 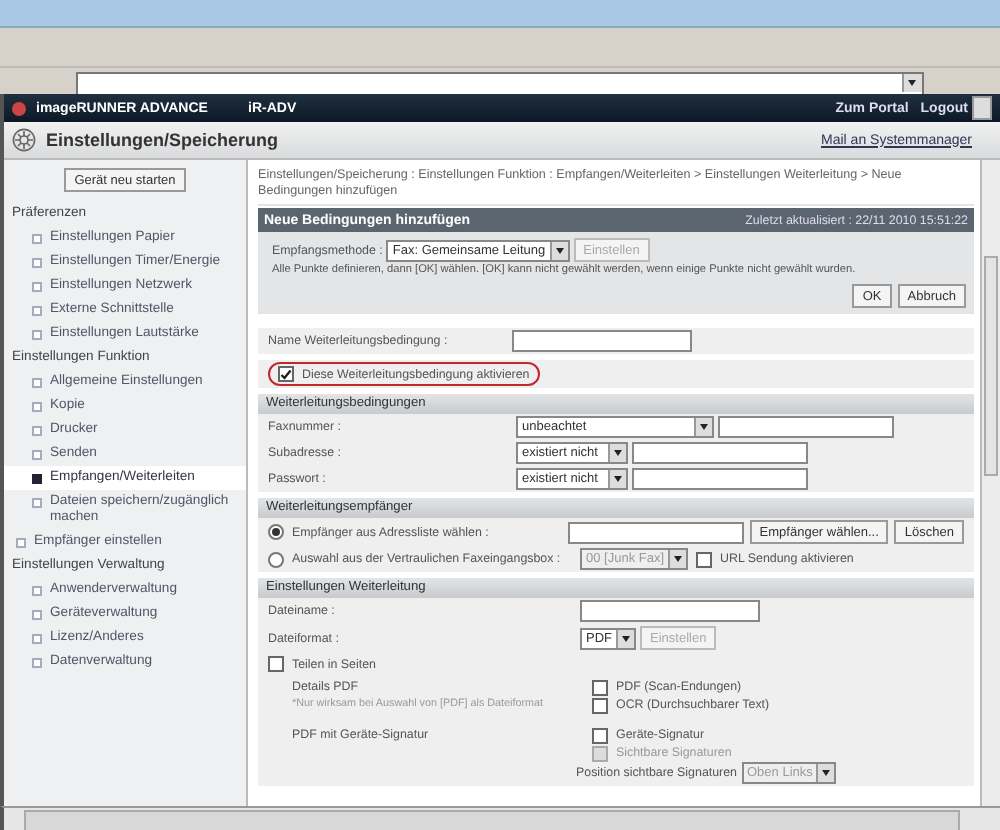 What do you see at coordinates (19, 108) in the screenshot?
I see `logo-icon` at bounding box center [19, 108].